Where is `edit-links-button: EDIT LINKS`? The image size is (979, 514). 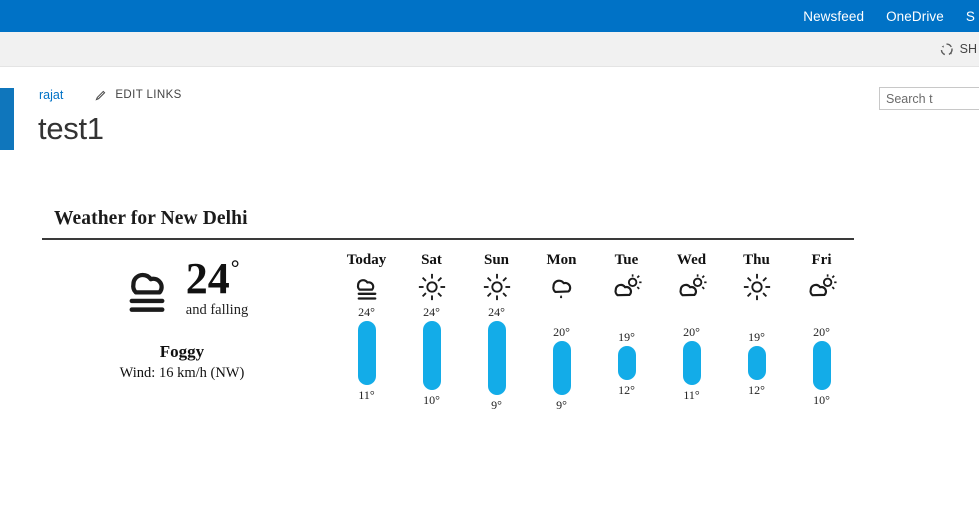 edit-links-button: EDIT LINKS is located at coordinates (137, 95).